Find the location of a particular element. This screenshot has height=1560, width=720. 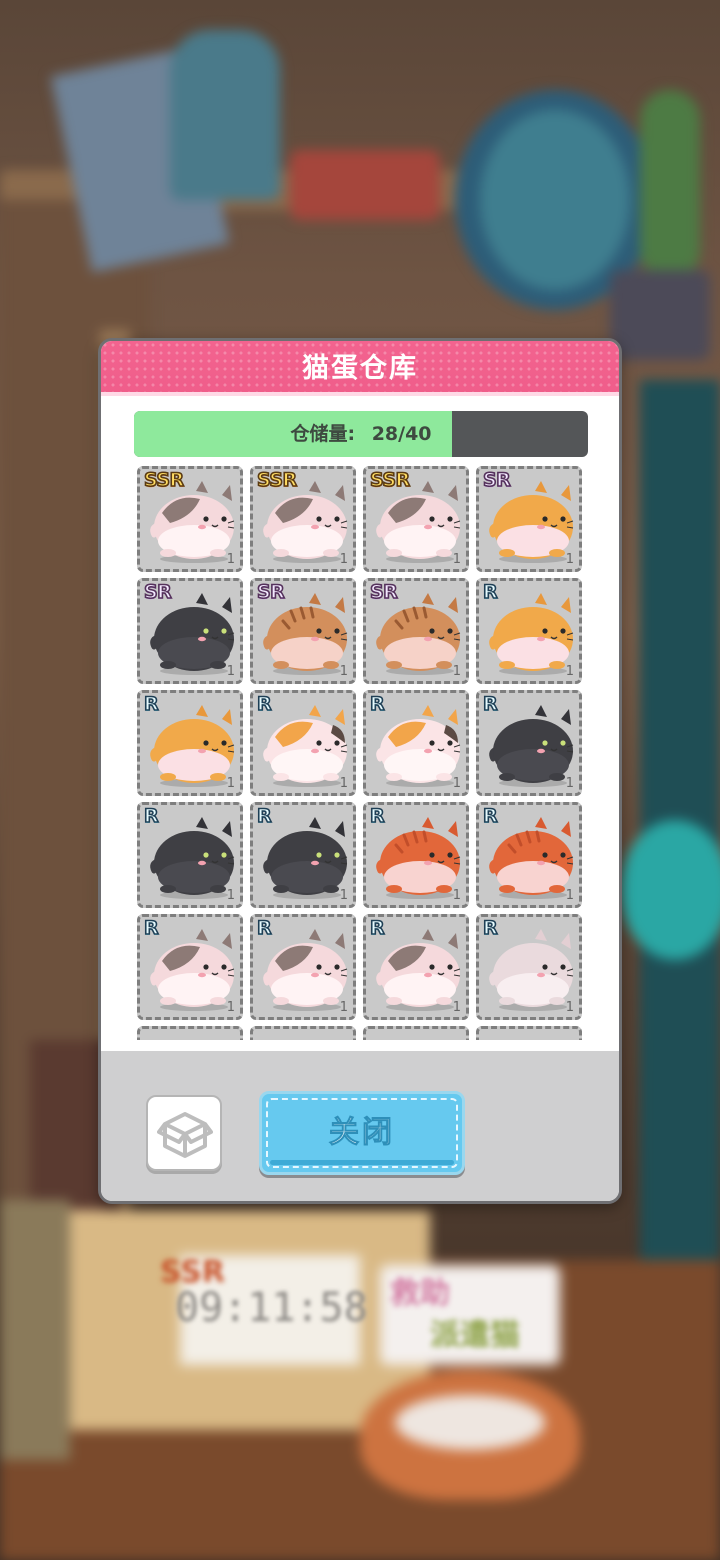

egg-timer: 09:11:58 is located at coordinates (271, 1308).